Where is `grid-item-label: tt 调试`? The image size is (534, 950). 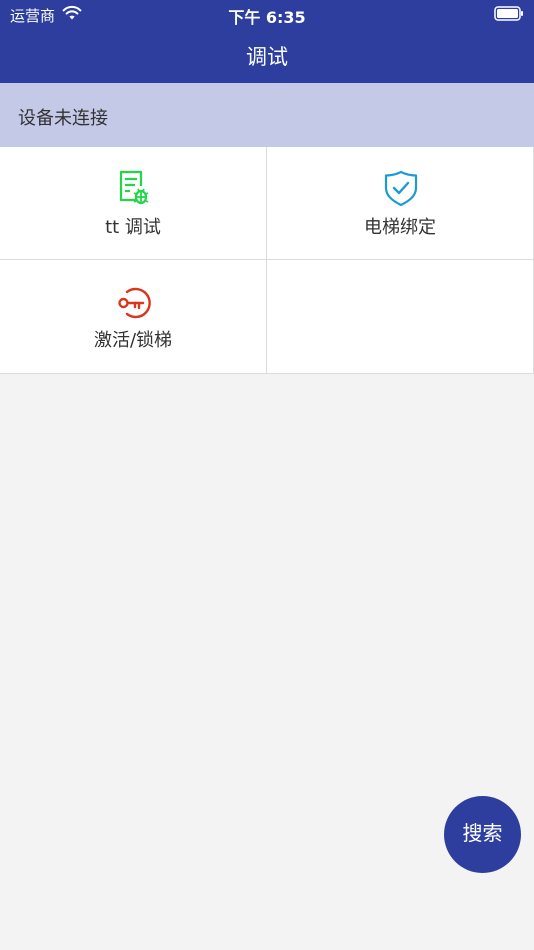 grid-item-label: tt 调试 is located at coordinates (133, 227).